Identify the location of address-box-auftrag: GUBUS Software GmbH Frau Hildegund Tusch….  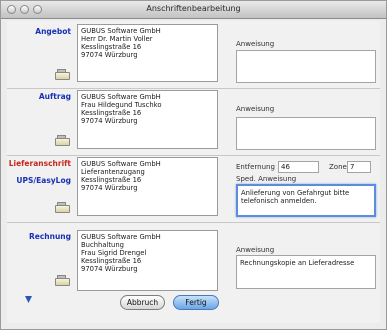
(147, 119).